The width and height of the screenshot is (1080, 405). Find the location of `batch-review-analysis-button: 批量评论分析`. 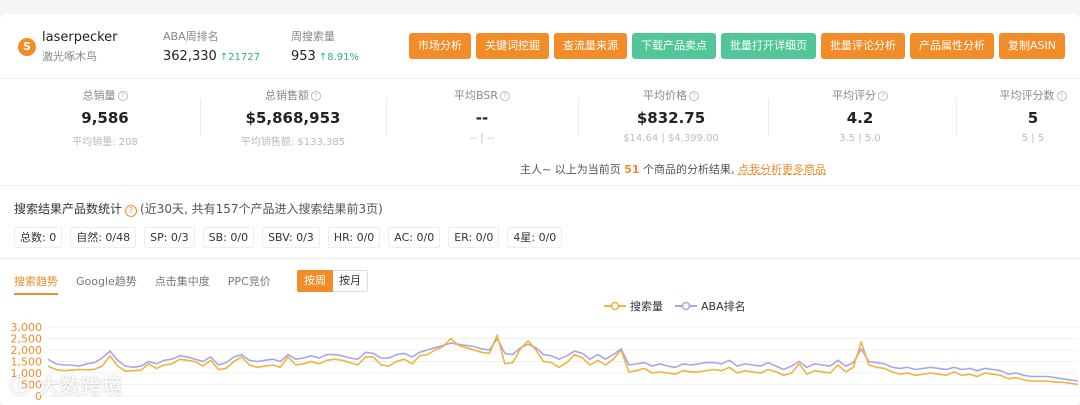

batch-review-analysis-button: 批量评论分析 is located at coordinates (863, 46).